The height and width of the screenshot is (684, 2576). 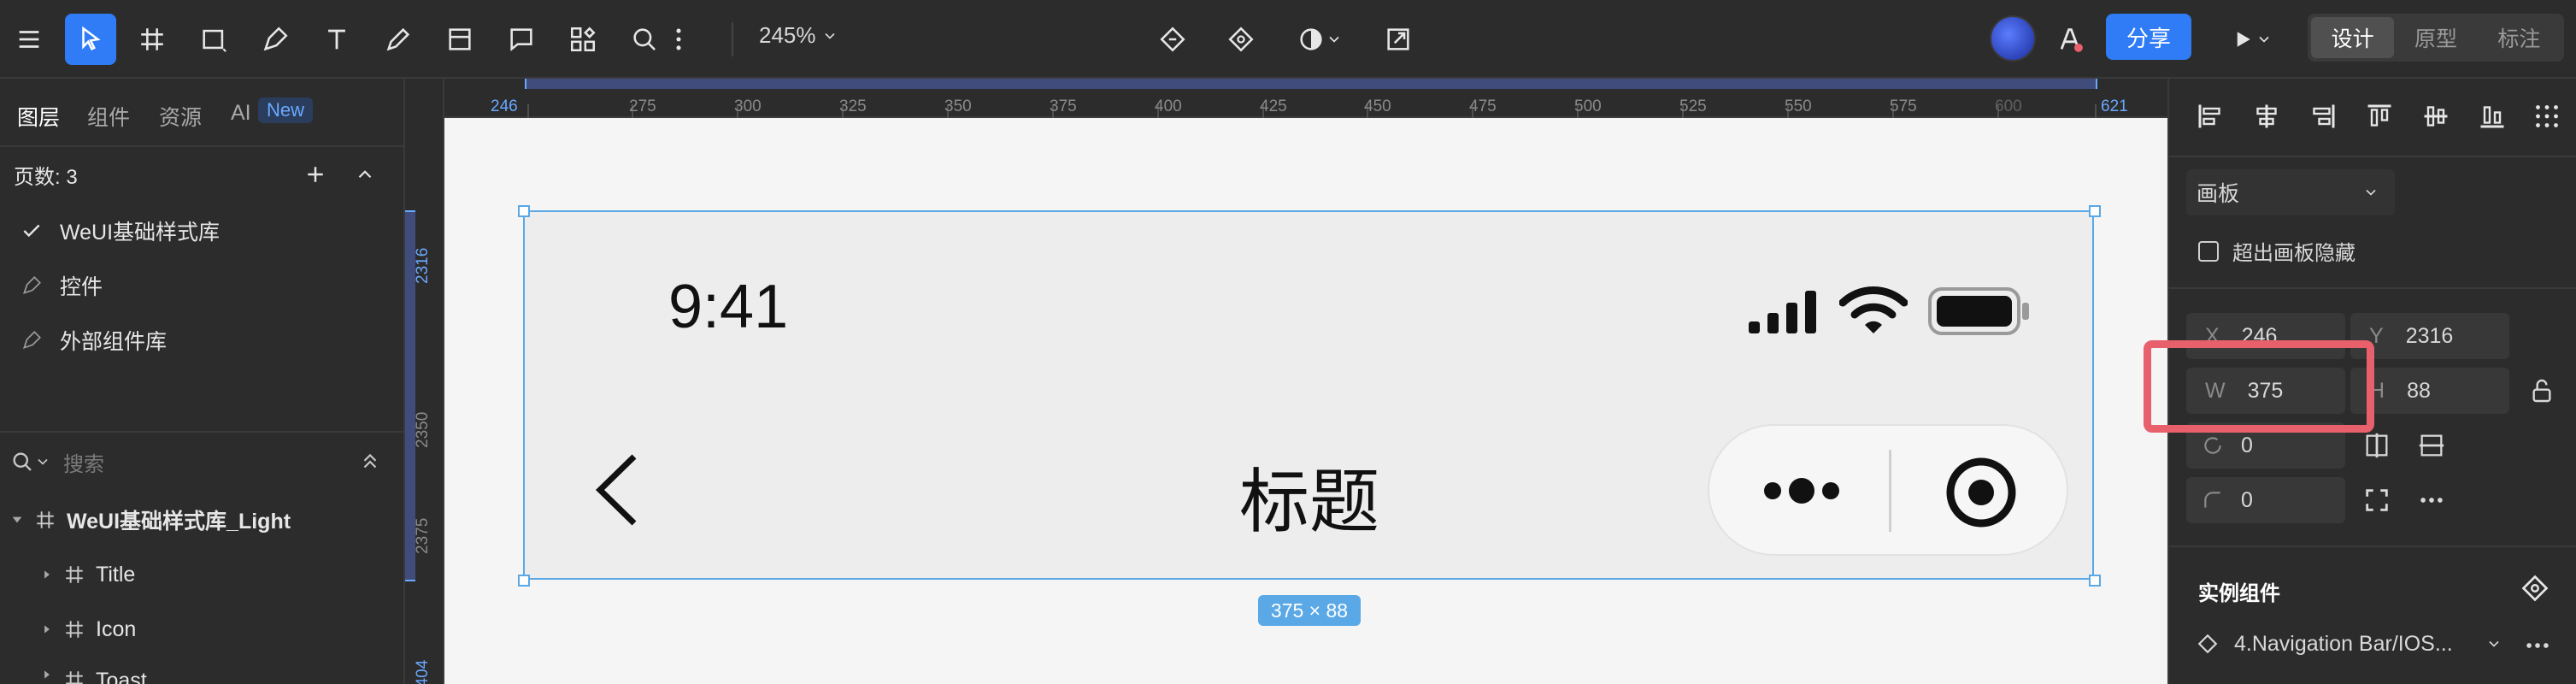 I want to click on export-icon, so click(x=1398, y=39).